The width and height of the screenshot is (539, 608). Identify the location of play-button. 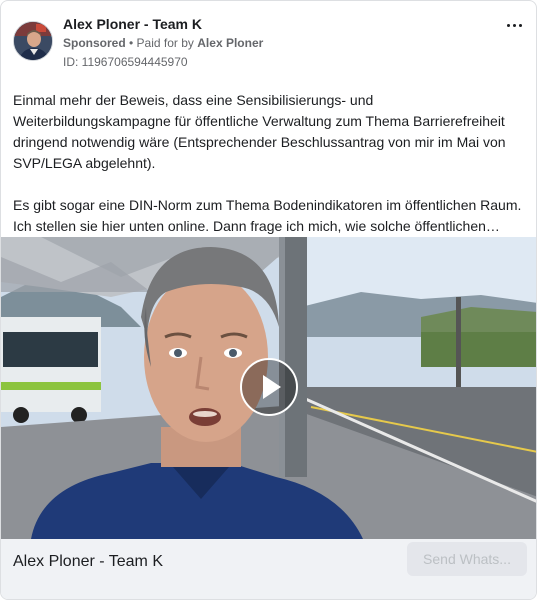
(269, 387).